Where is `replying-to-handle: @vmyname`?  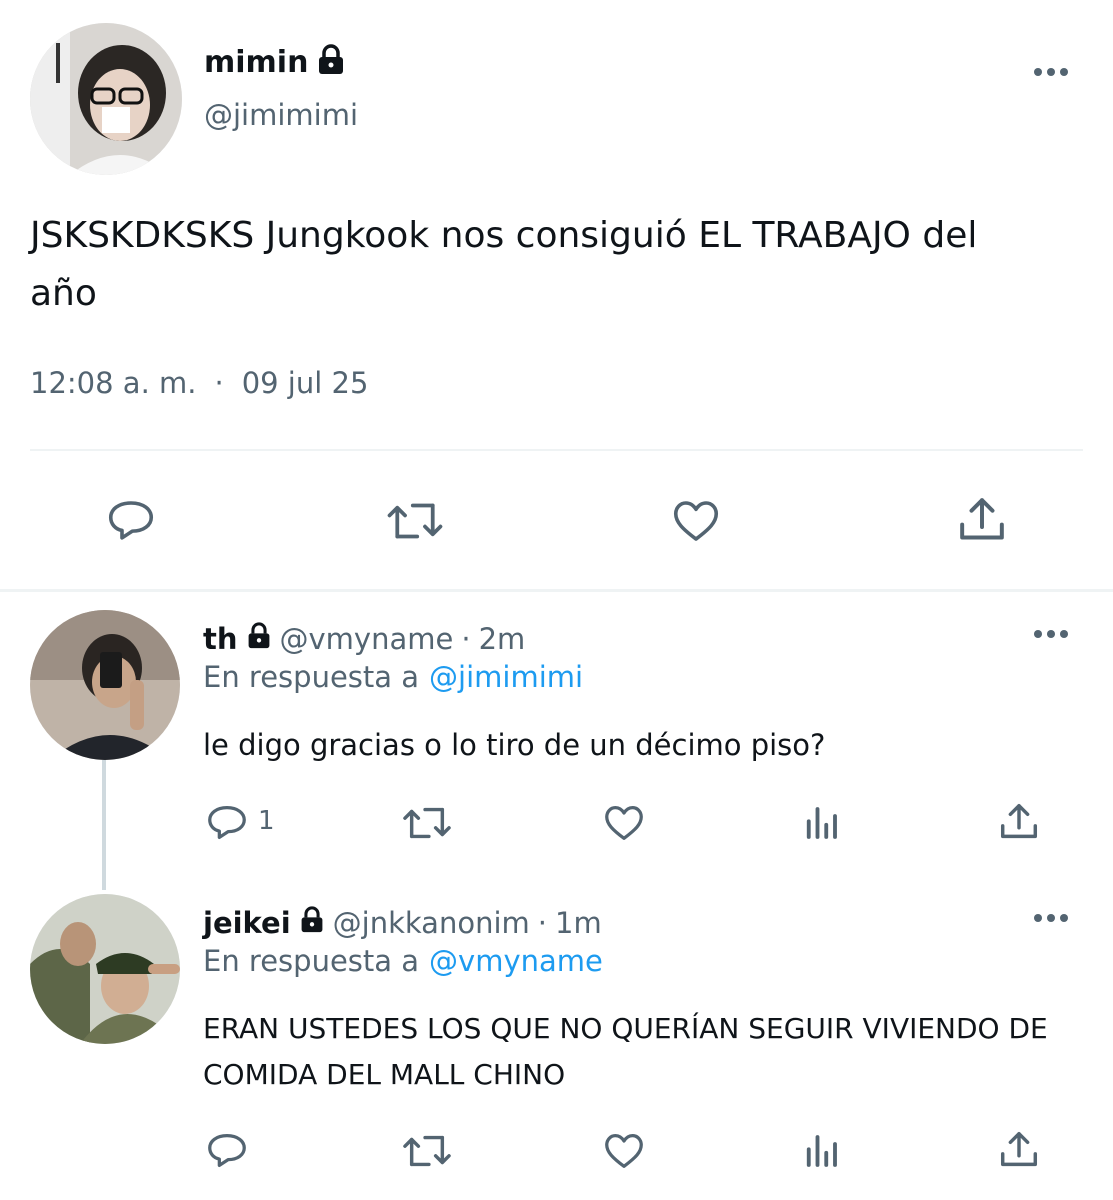 replying-to-handle: @vmyname is located at coordinates (516, 961).